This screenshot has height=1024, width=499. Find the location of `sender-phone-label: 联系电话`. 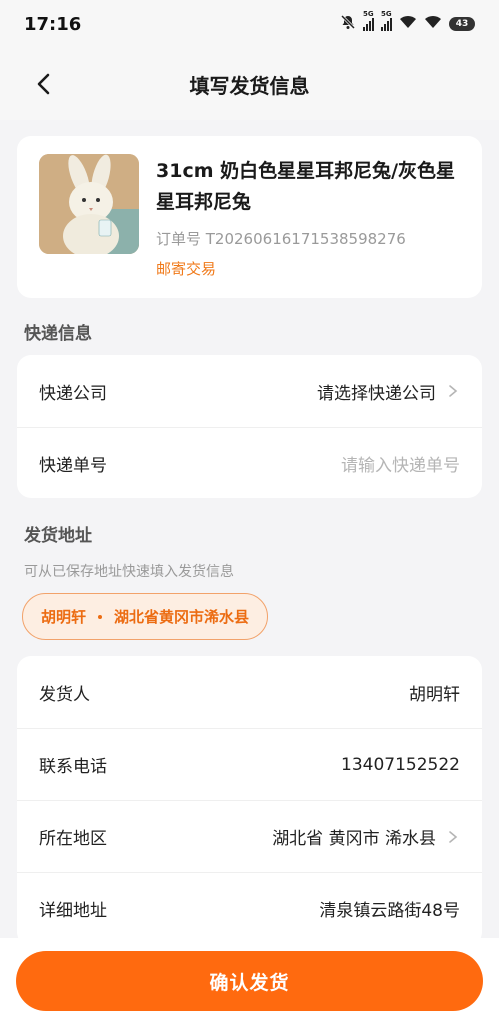

sender-phone-label: 联系电话 is located at coordinates (73, 767).